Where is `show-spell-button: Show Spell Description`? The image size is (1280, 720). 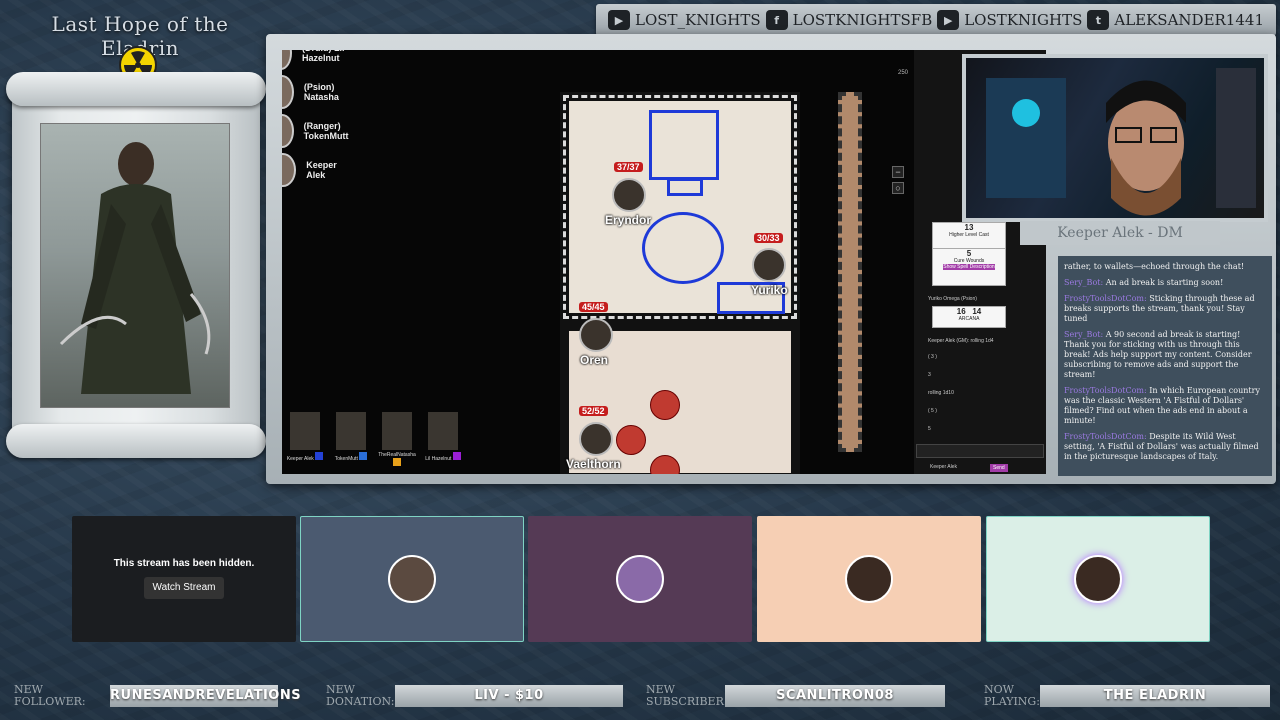 show-spell-button: Show Spell Description is located at coordinates (969, 267).